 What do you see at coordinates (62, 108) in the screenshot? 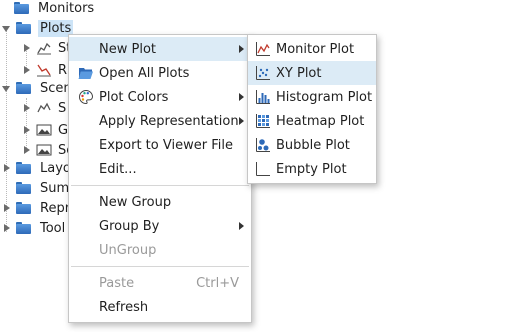
I see `tree-item-label: S` at bounding box center [62, 108].